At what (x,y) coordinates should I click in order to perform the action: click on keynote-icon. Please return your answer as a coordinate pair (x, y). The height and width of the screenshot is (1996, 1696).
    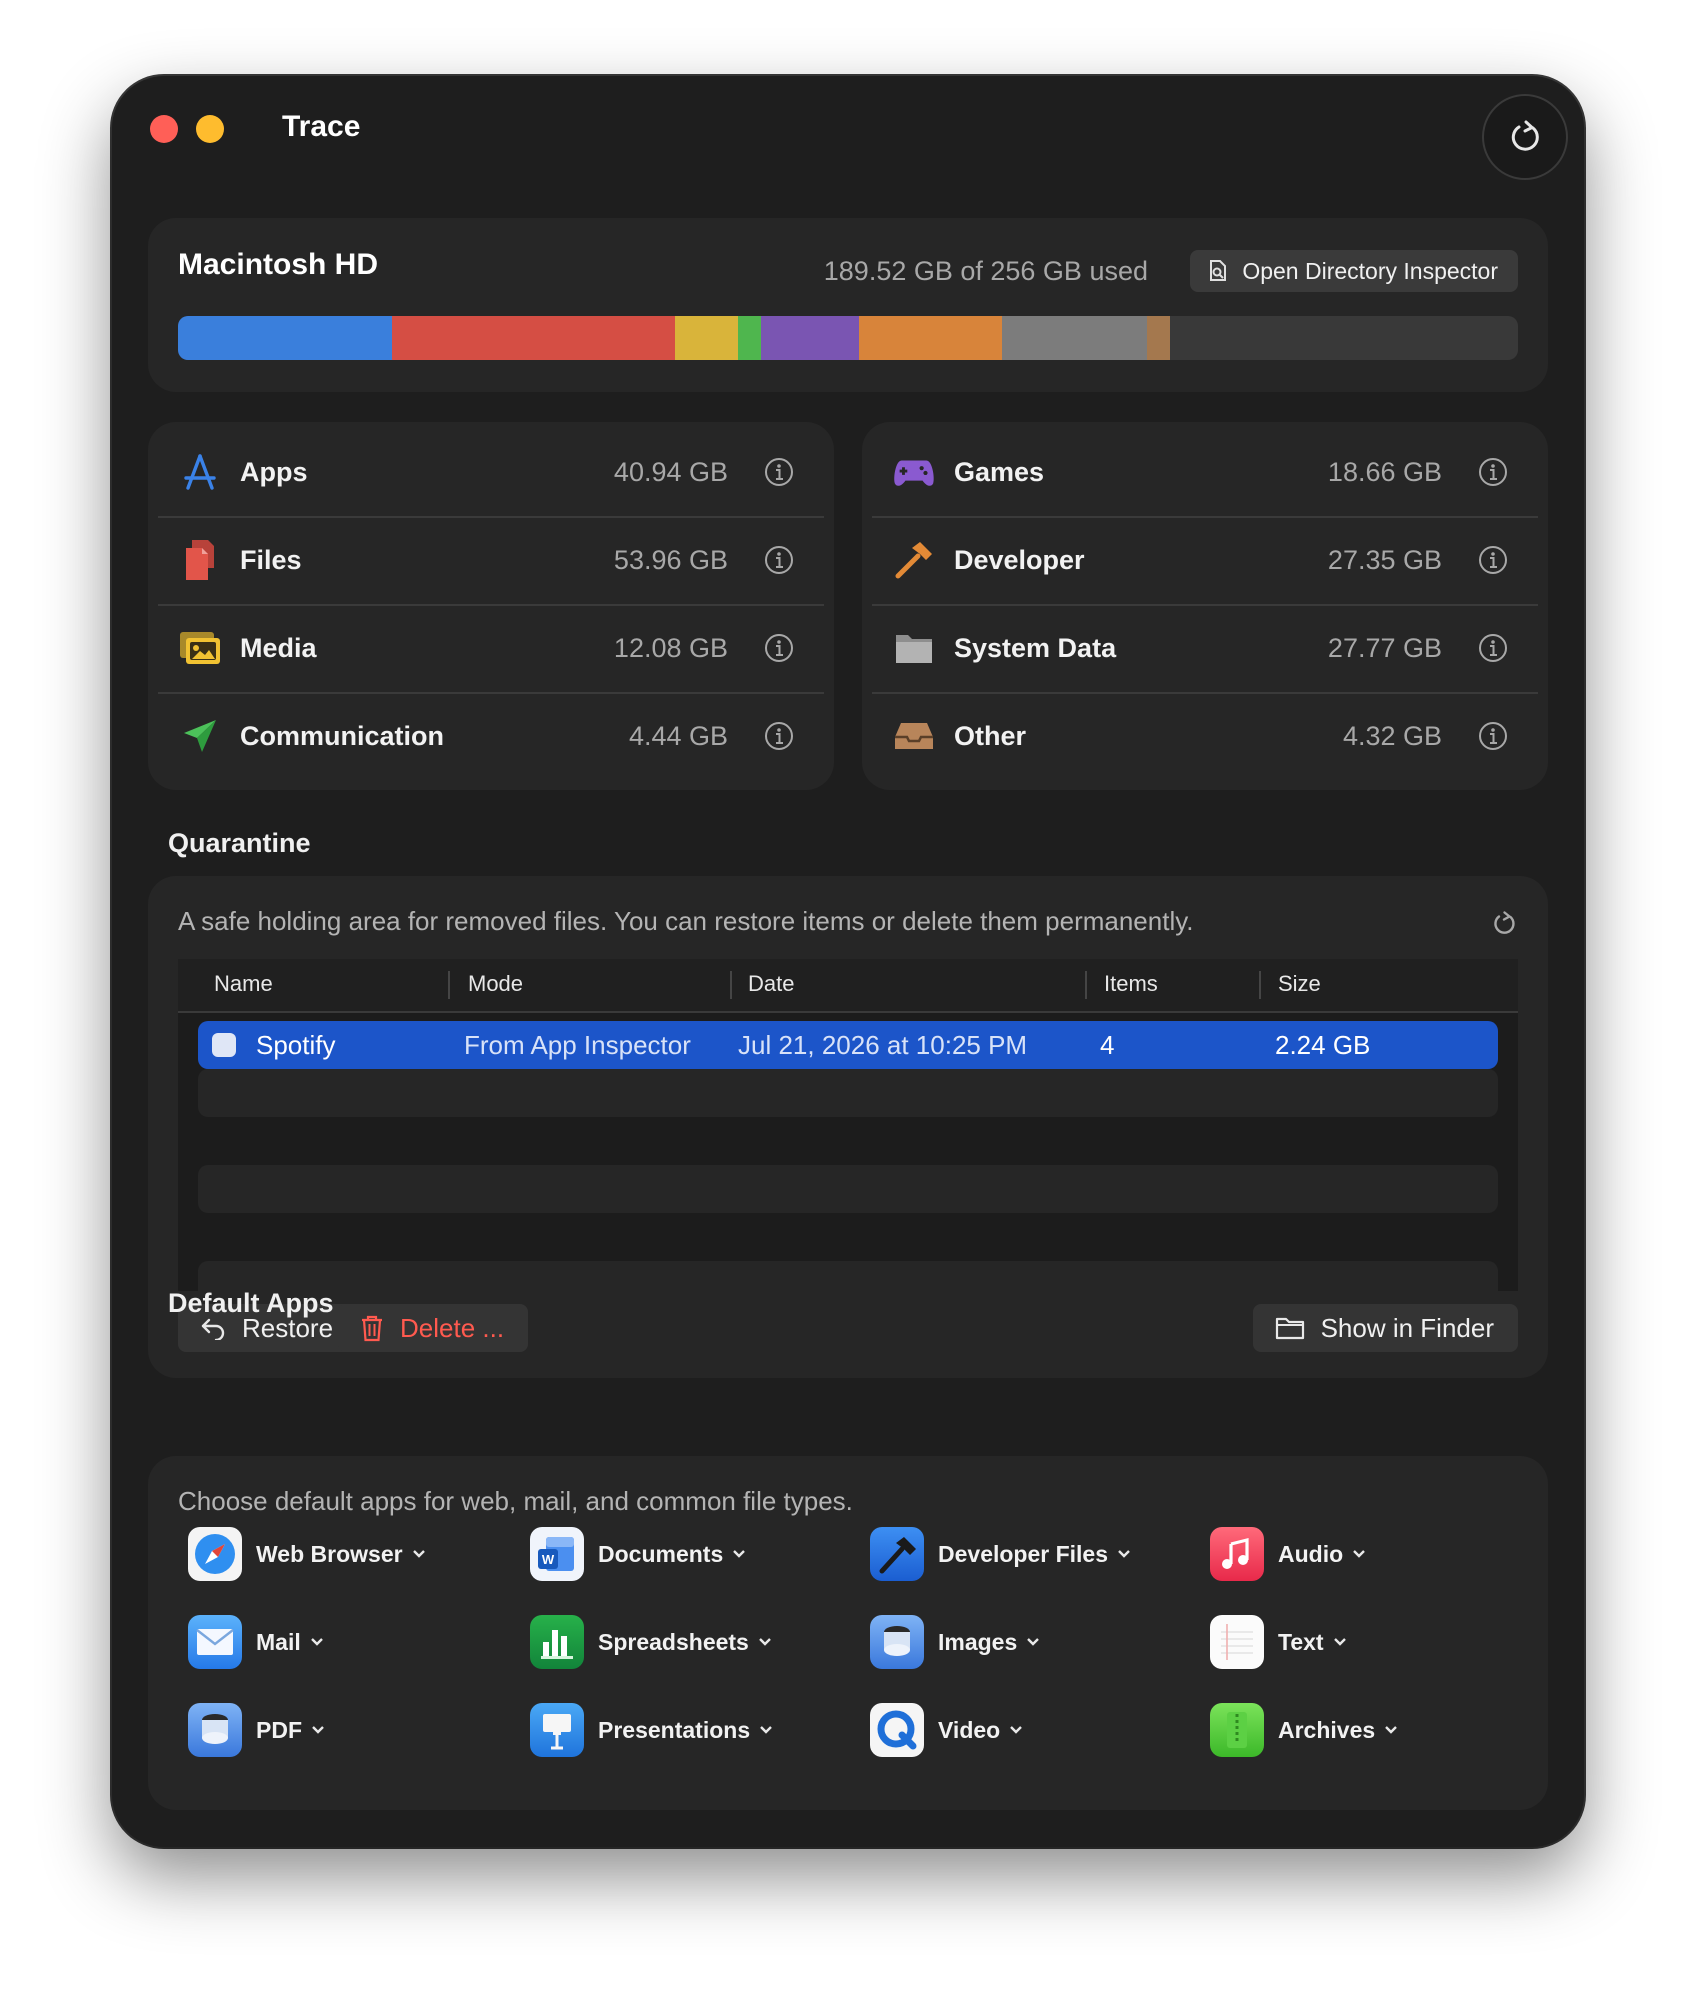
    Looking at the image, I should click on (557, 1730).